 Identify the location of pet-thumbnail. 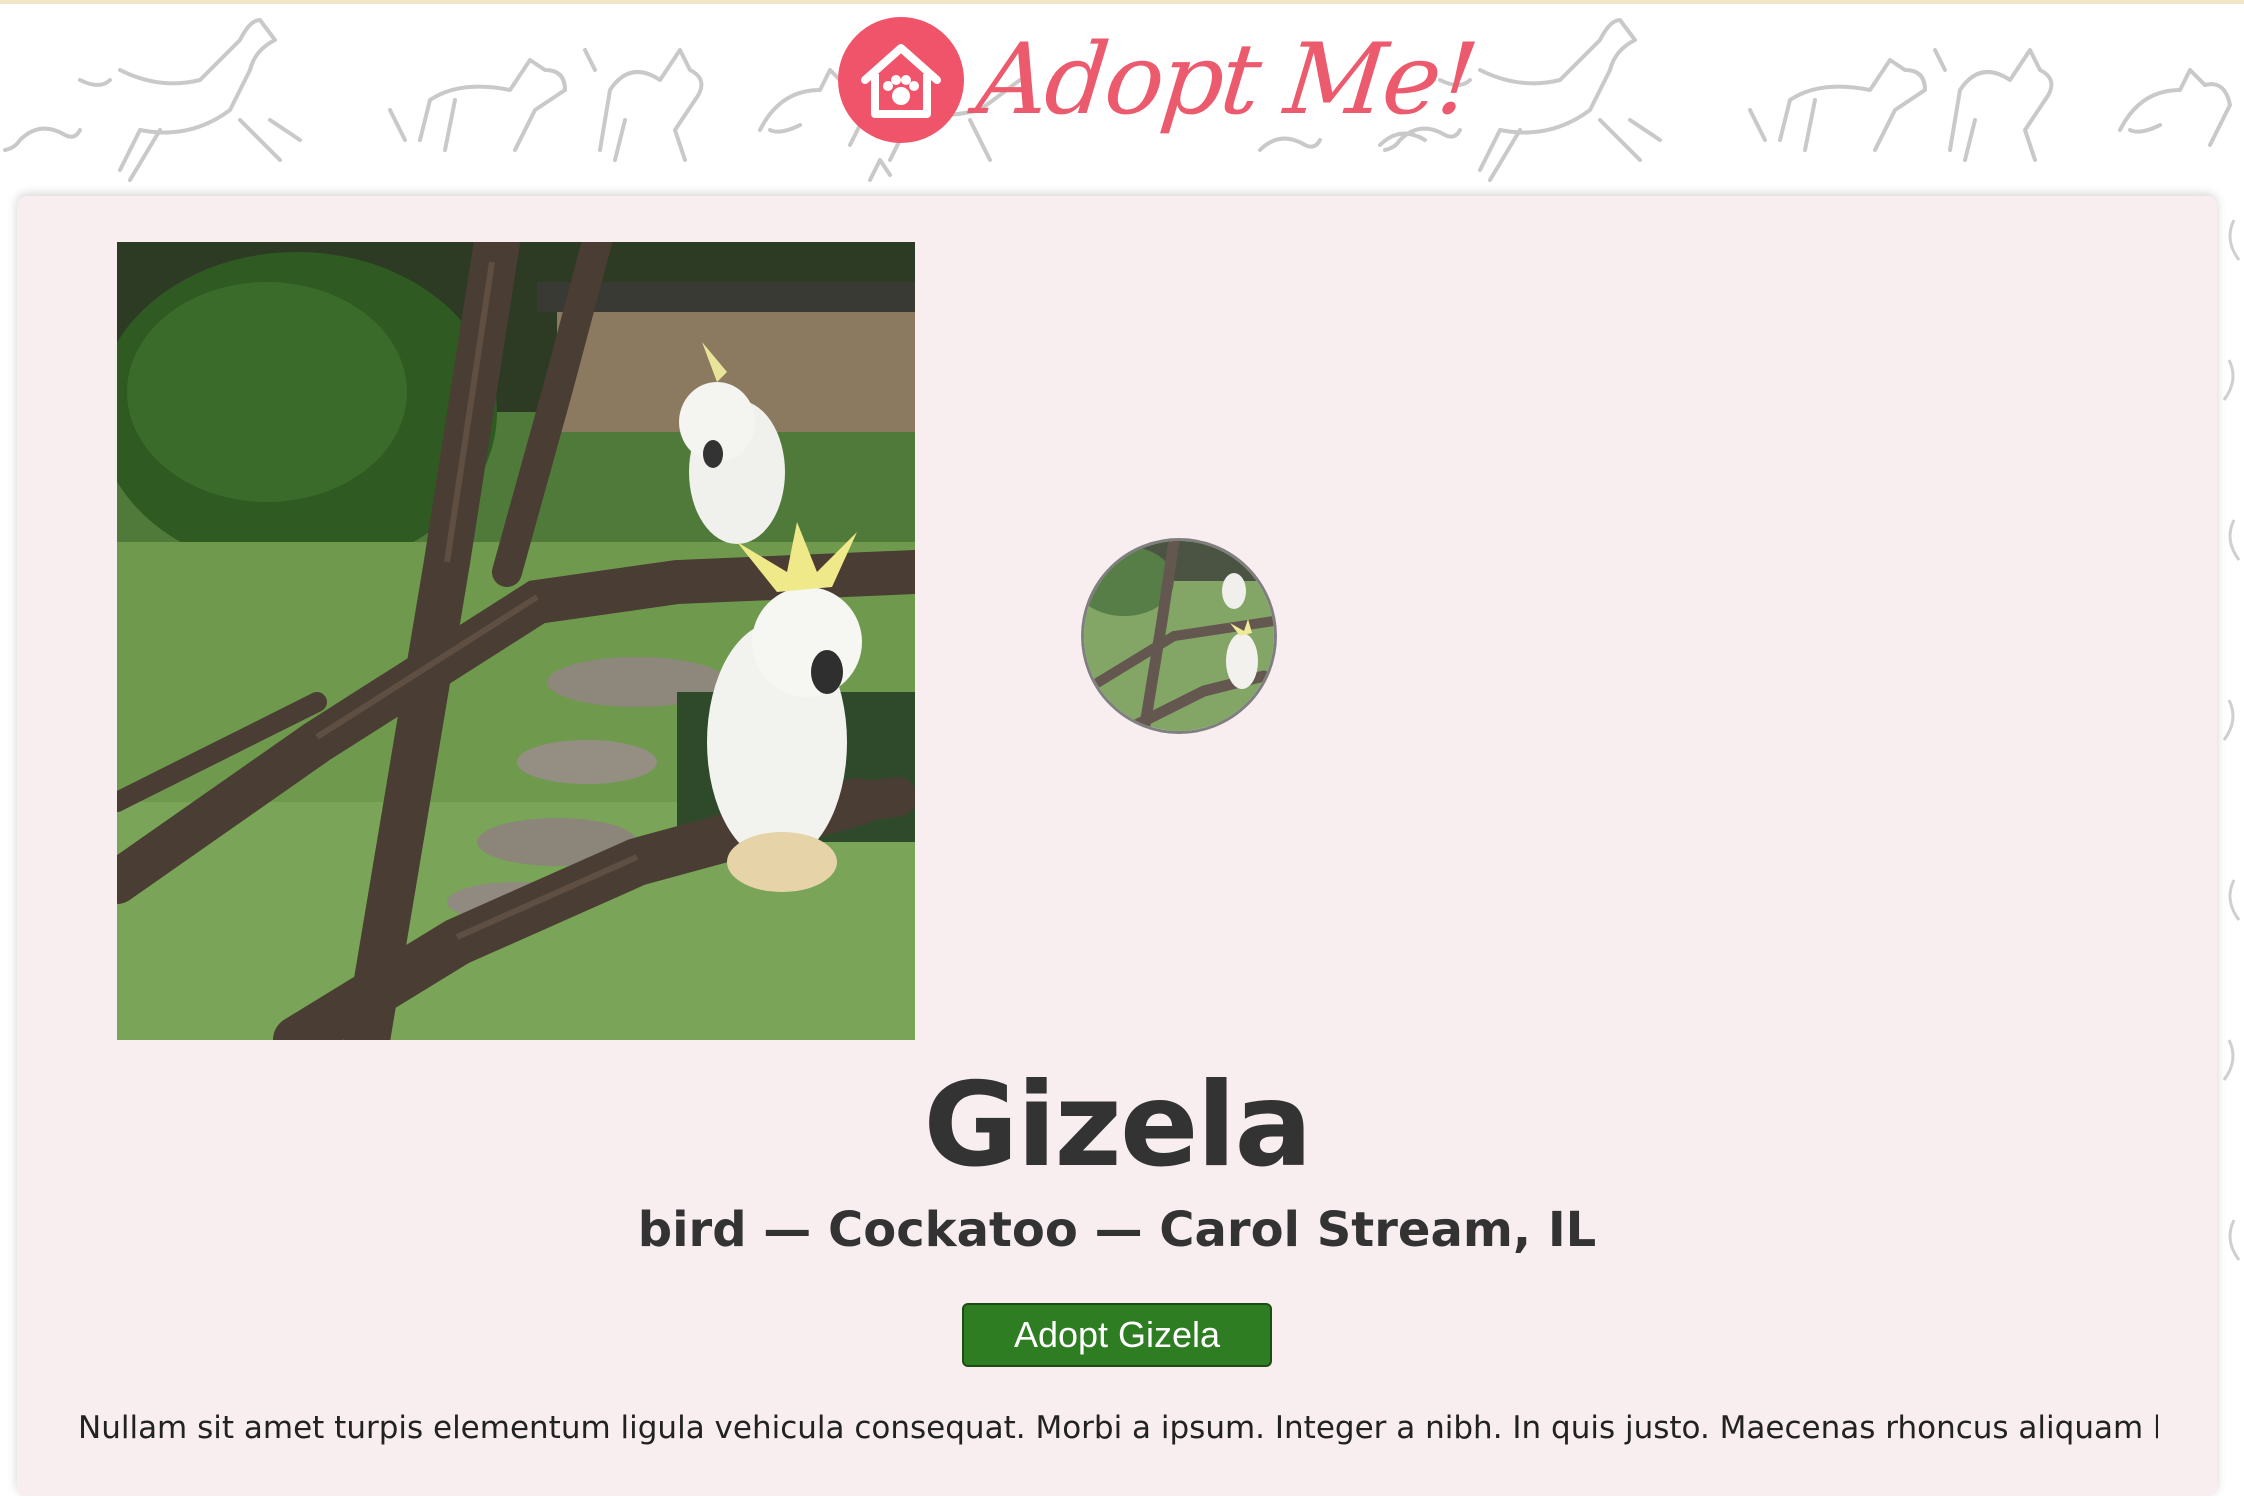
(1179, 636).